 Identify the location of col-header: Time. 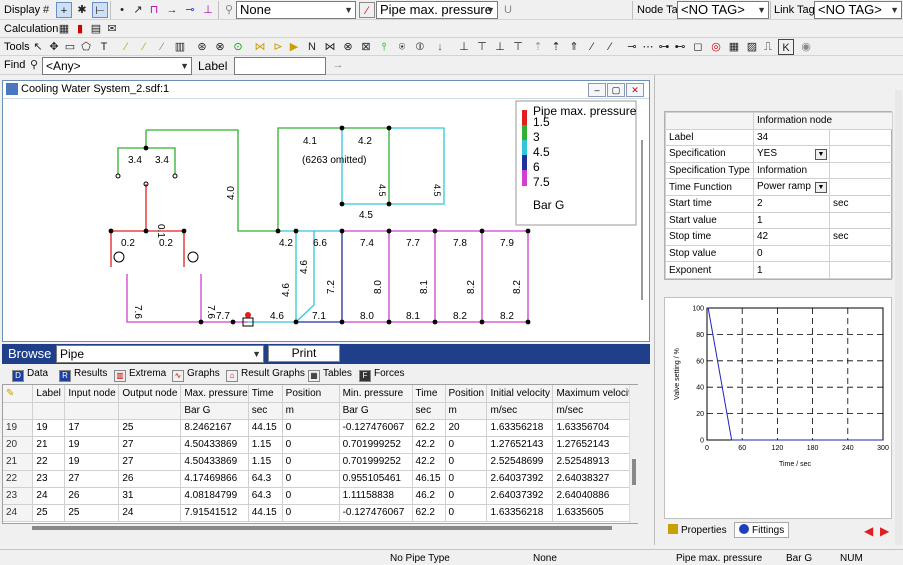
(265, 394).